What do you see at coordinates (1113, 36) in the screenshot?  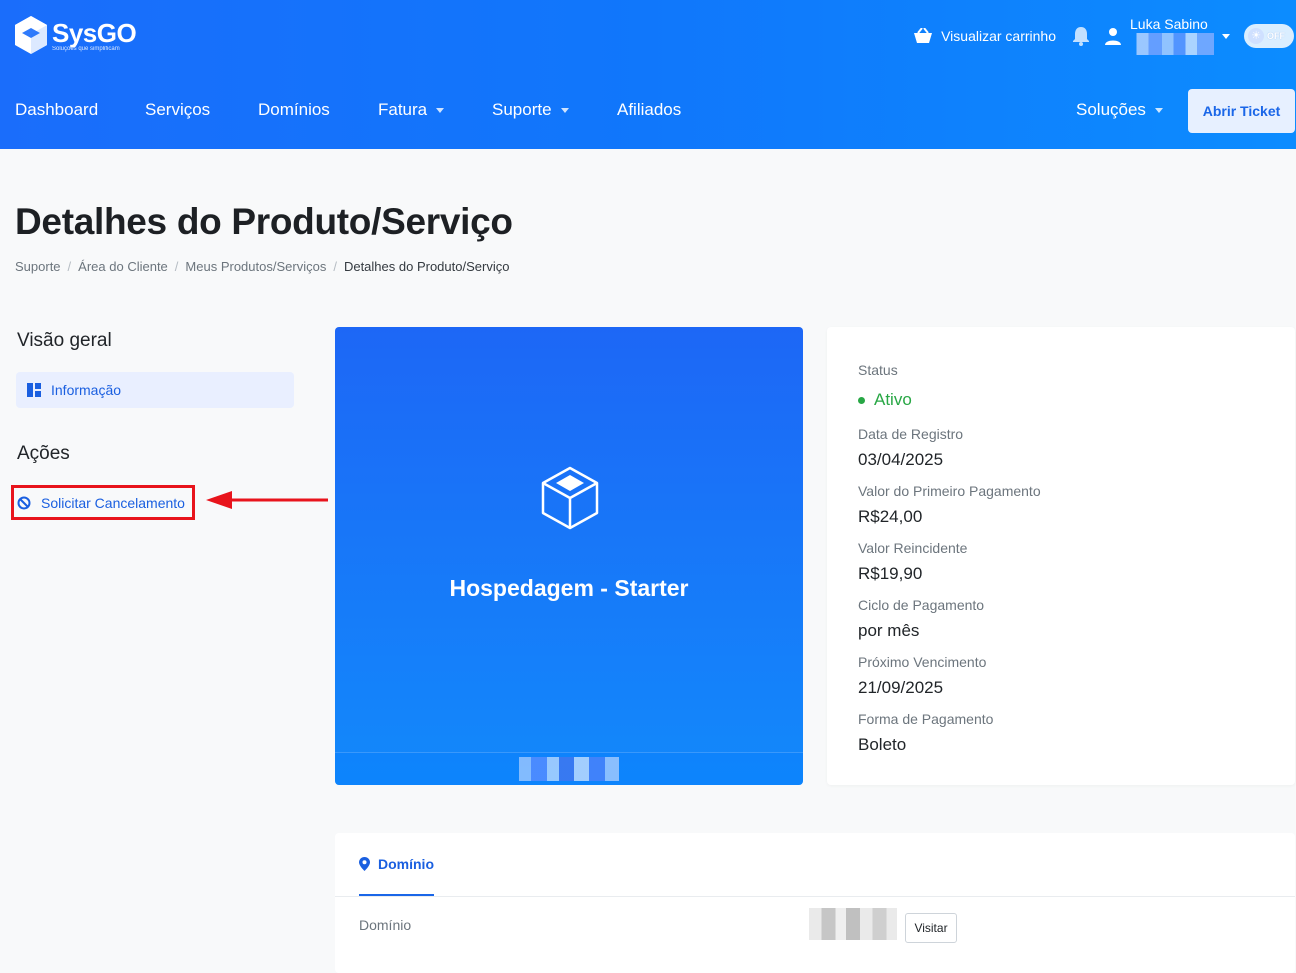 I see `user-icon` at bounding box center [1113, 36].